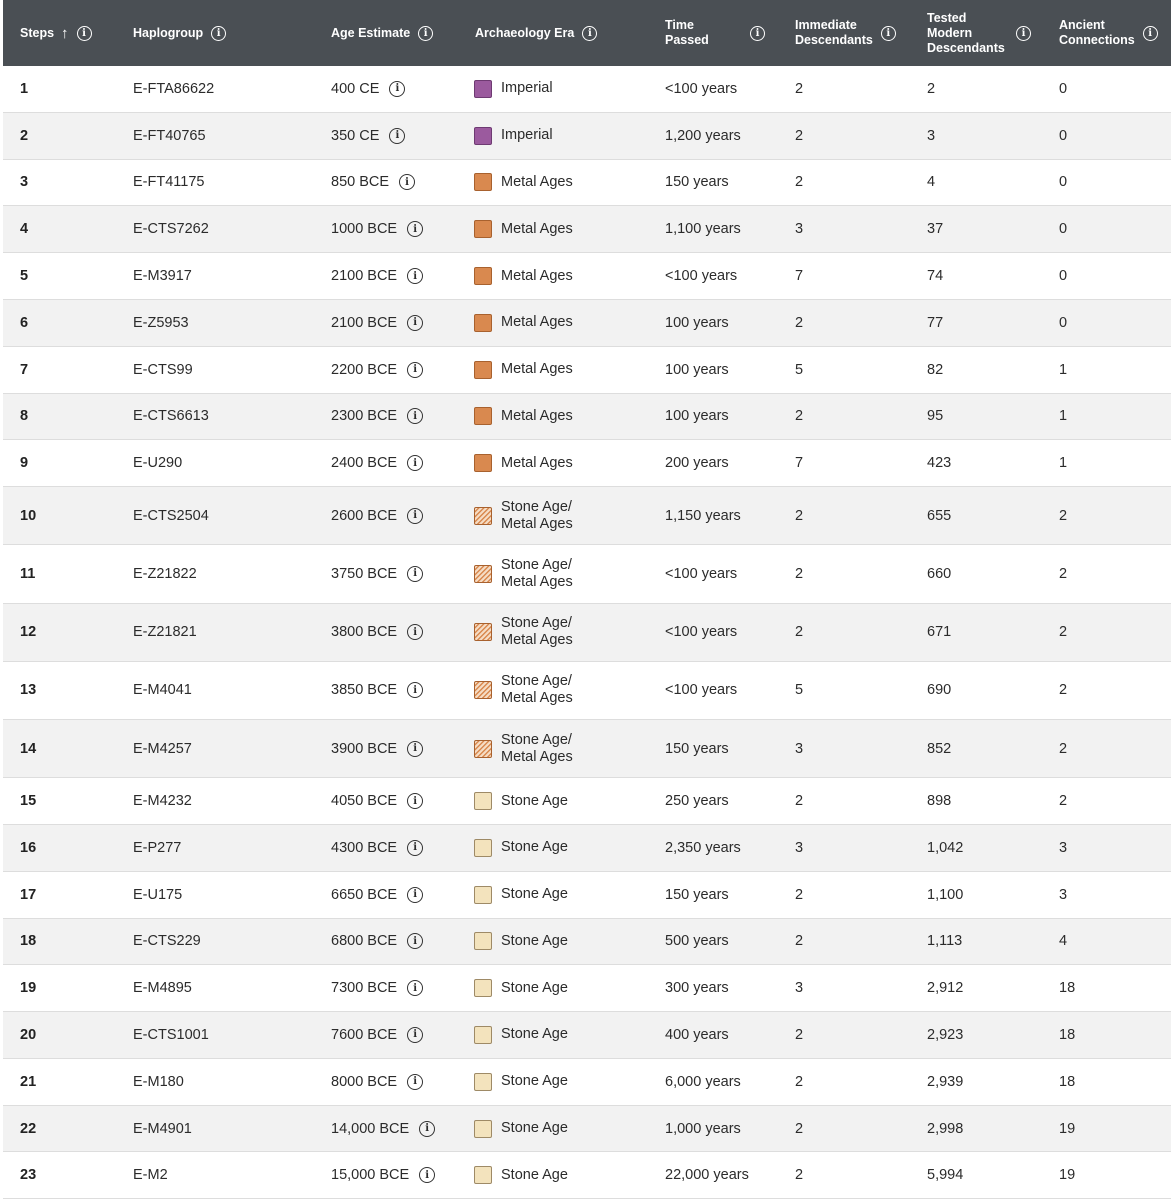 Image resolution: width=1174 pixels, height=1200 pixels. What do you see at coordinates (163, 370) in the screenshot?
I see `haplogroup-cell: E-CTS99` at bounding box center [163, 370].